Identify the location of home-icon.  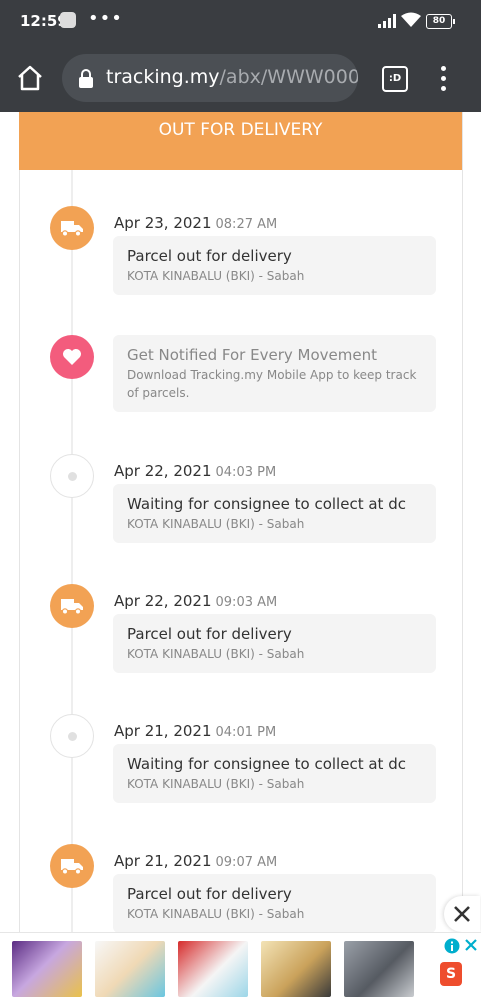
(30, 78).